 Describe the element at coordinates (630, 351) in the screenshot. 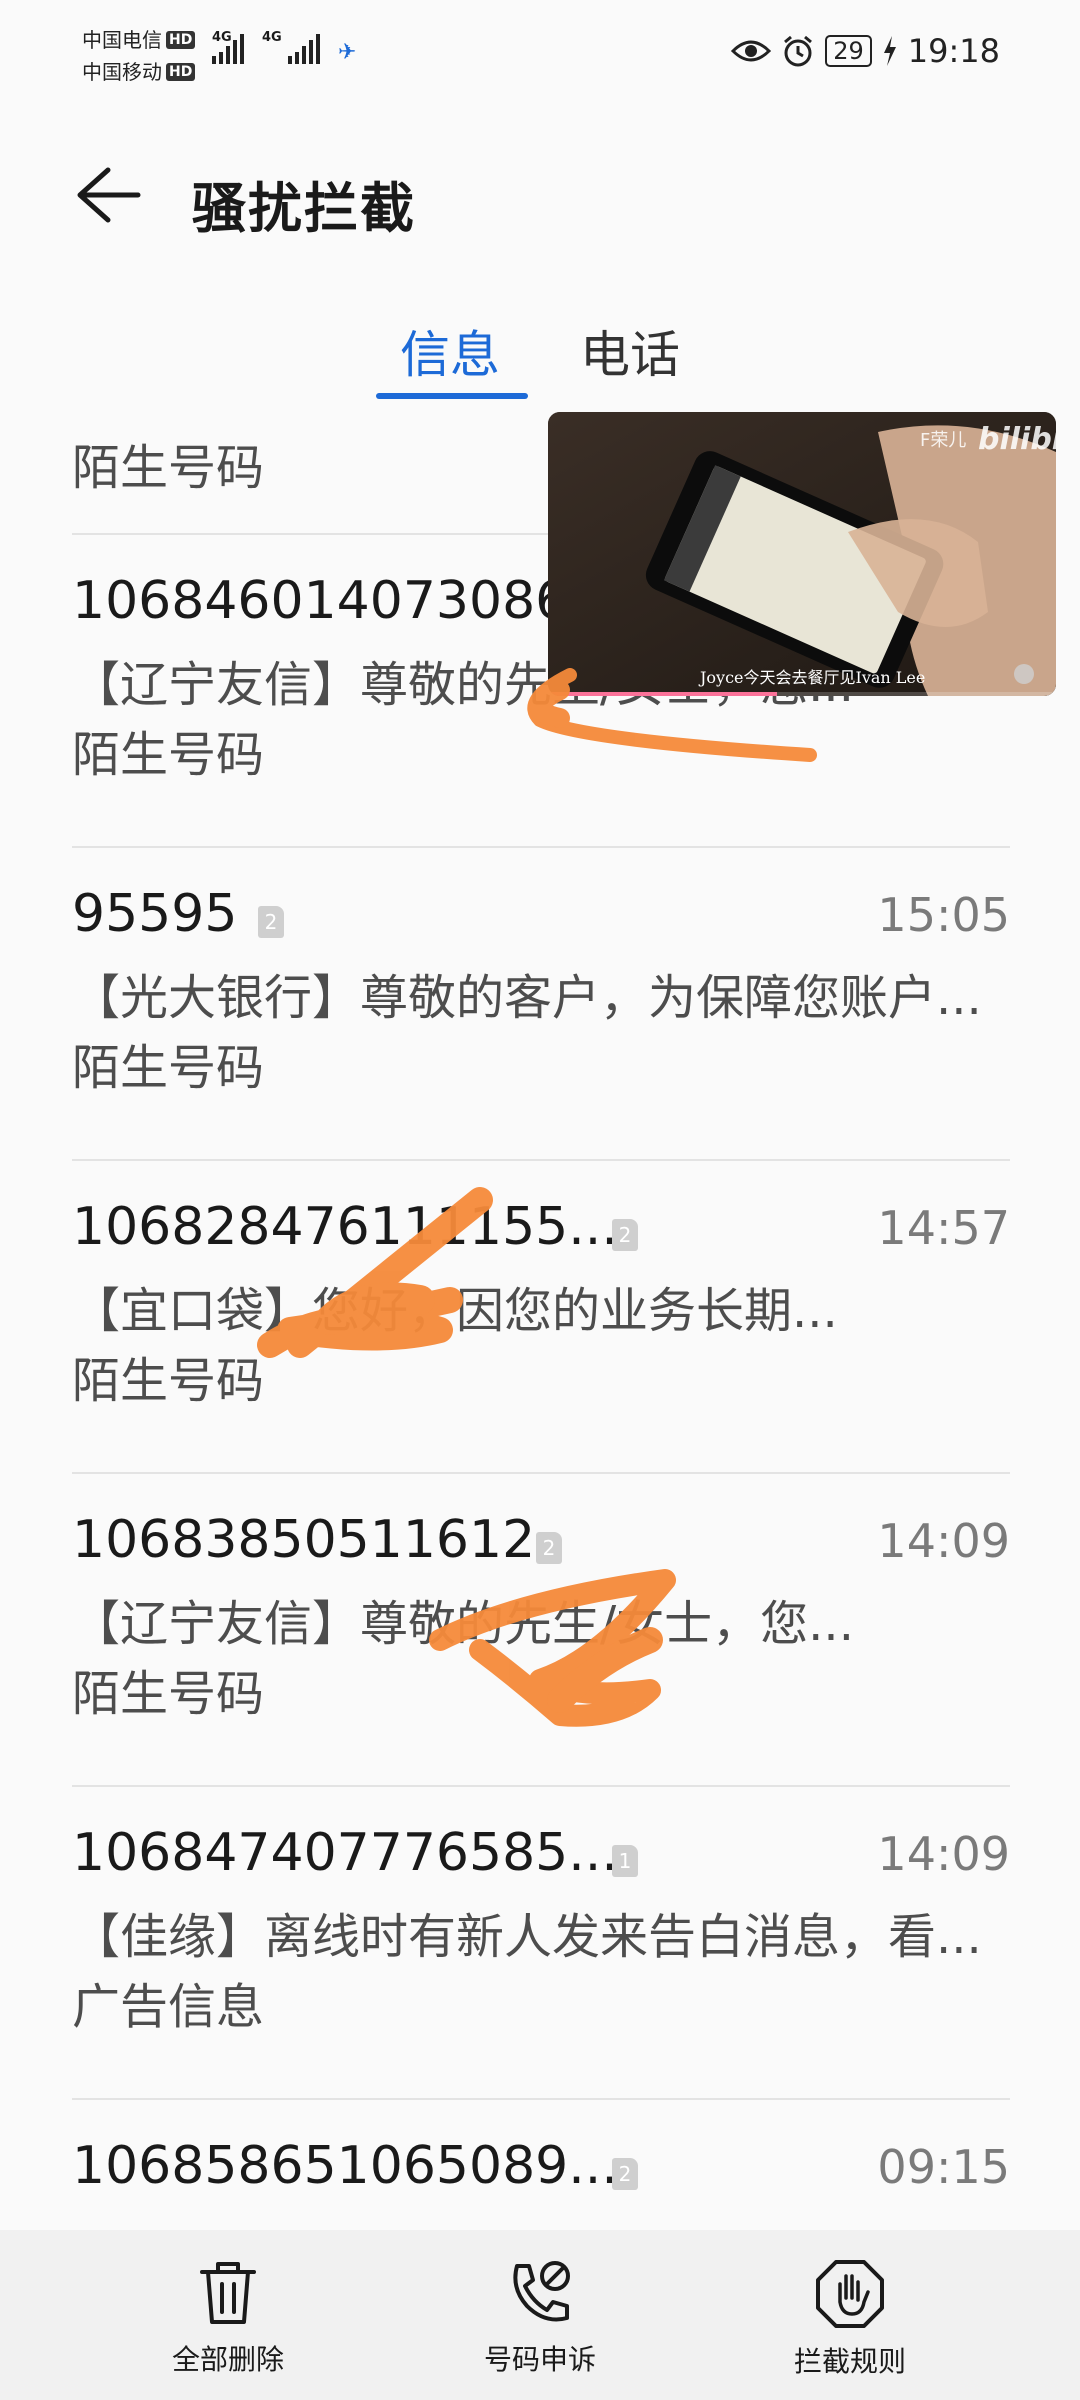

I see `tab-calls: 电话` at that location.